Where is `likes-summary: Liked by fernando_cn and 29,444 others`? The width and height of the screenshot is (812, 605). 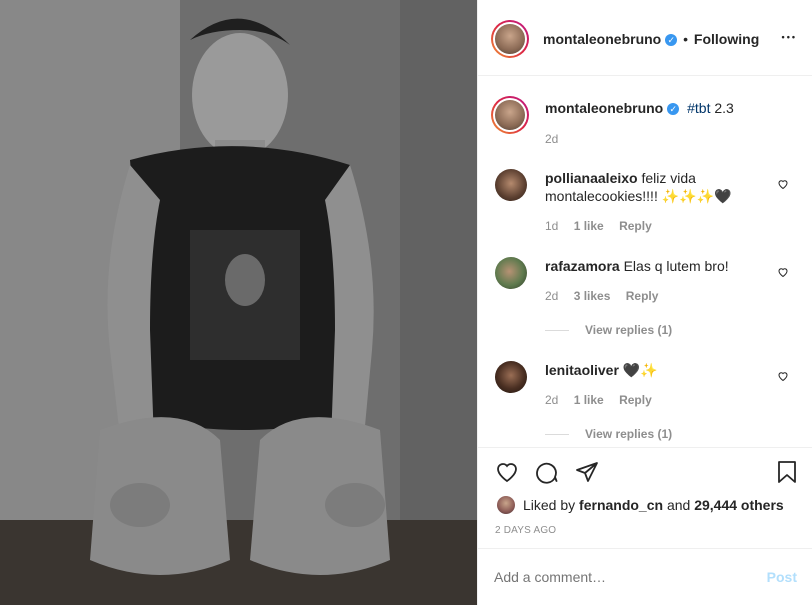 likes-summary: Liked by fernando_cn and 29,444 others is located at coordinates (653, 505).